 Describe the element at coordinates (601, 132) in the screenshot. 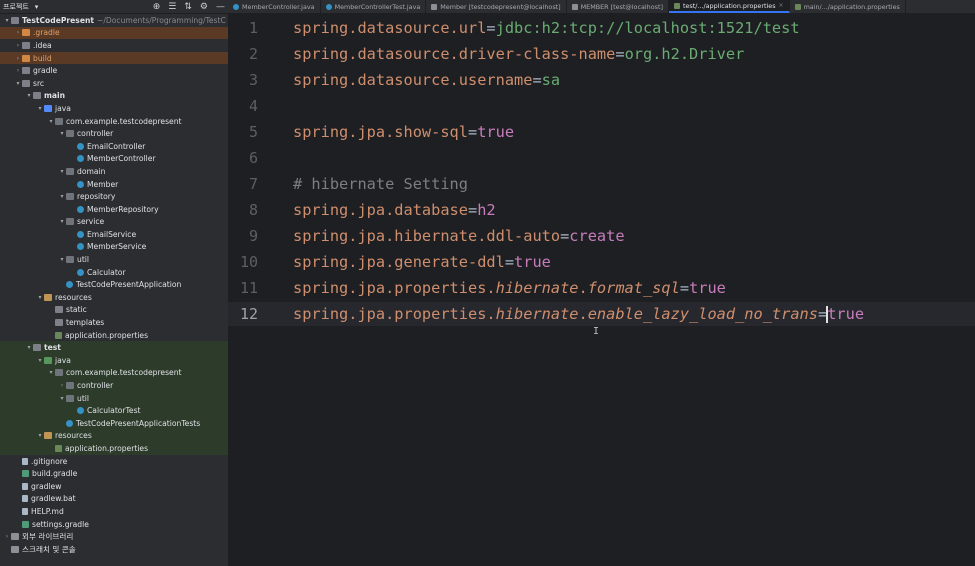

I see `code-line: 5 spring.jpa.show-sql=true` at that location.